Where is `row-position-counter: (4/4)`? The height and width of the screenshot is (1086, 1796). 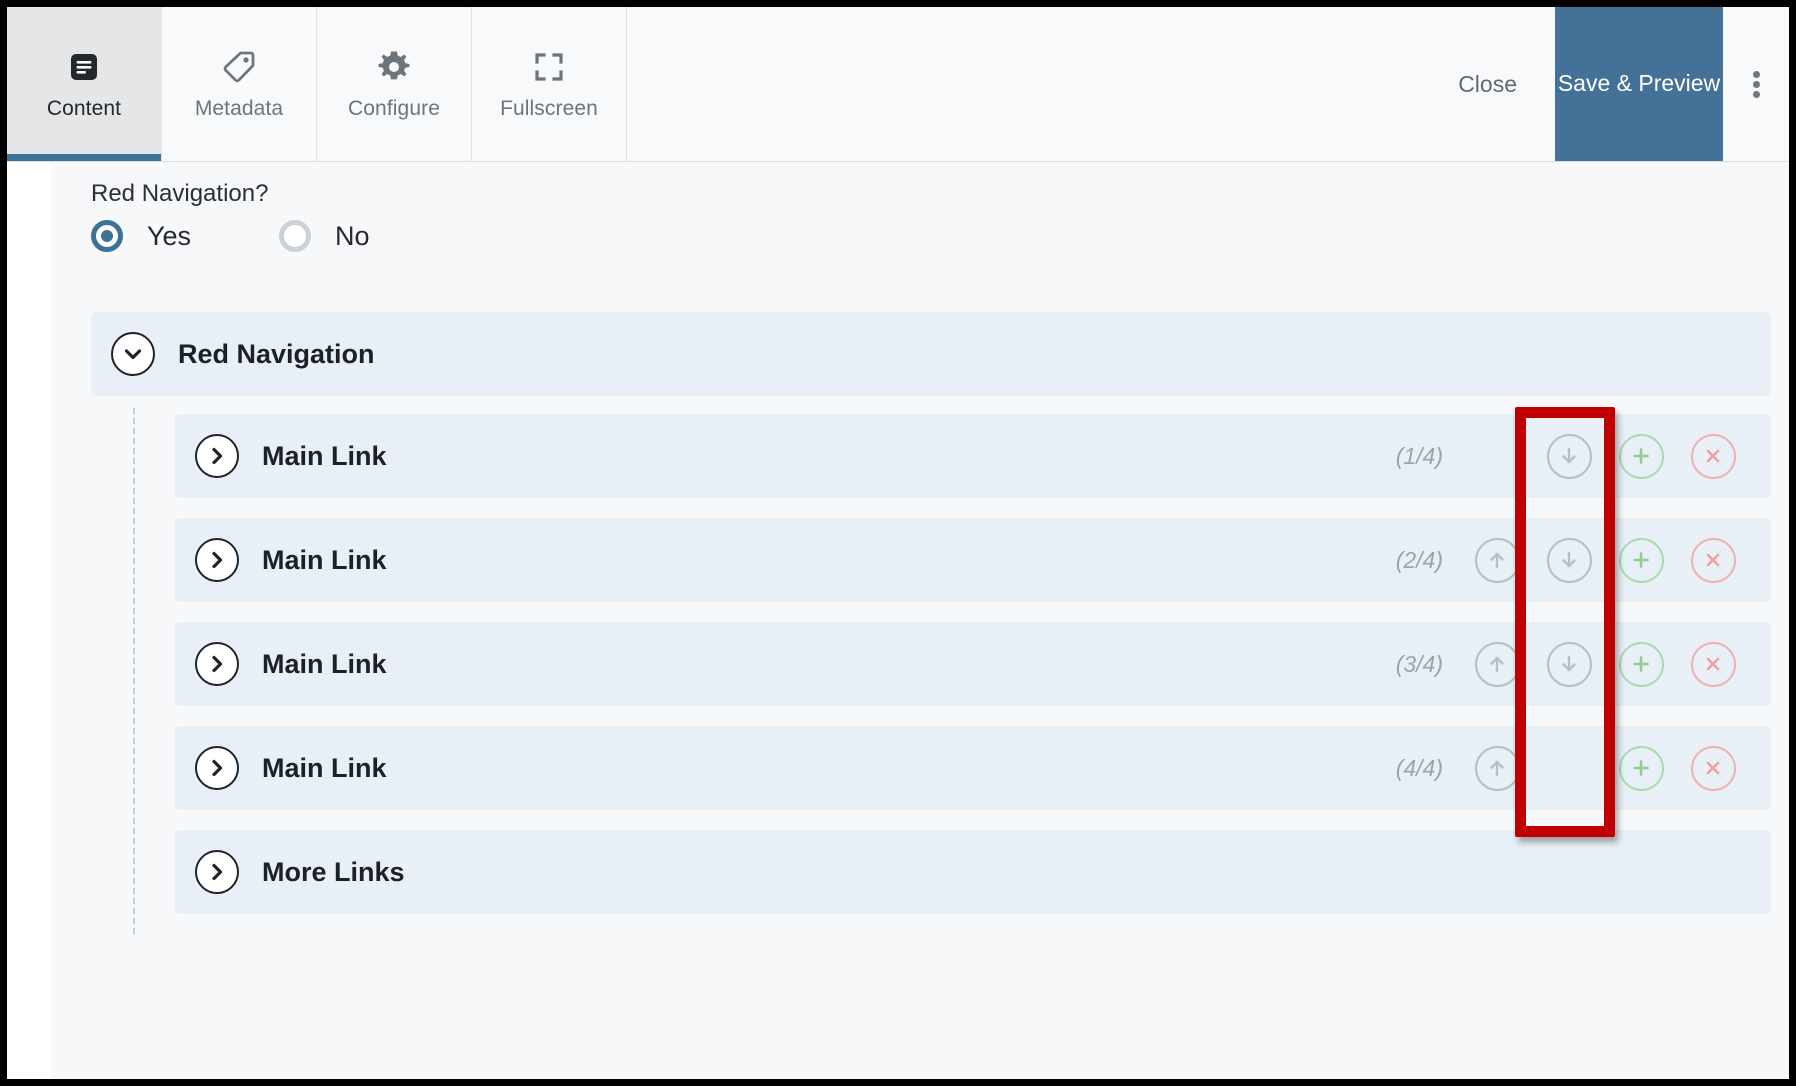 row-position-counter: (4/4) is located at coordinates (1419, 767).